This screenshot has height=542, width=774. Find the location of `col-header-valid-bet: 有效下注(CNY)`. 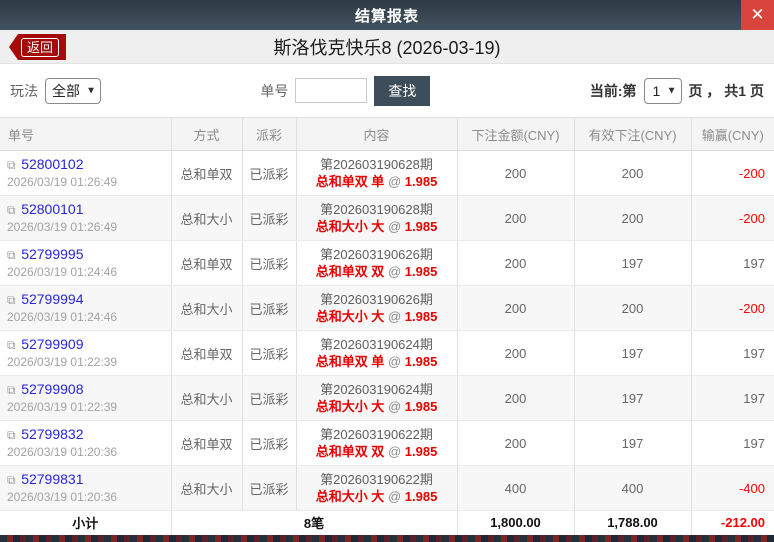

col-header-valid-bet: 有效下注(CNY) is located at coordinates (633, 134).